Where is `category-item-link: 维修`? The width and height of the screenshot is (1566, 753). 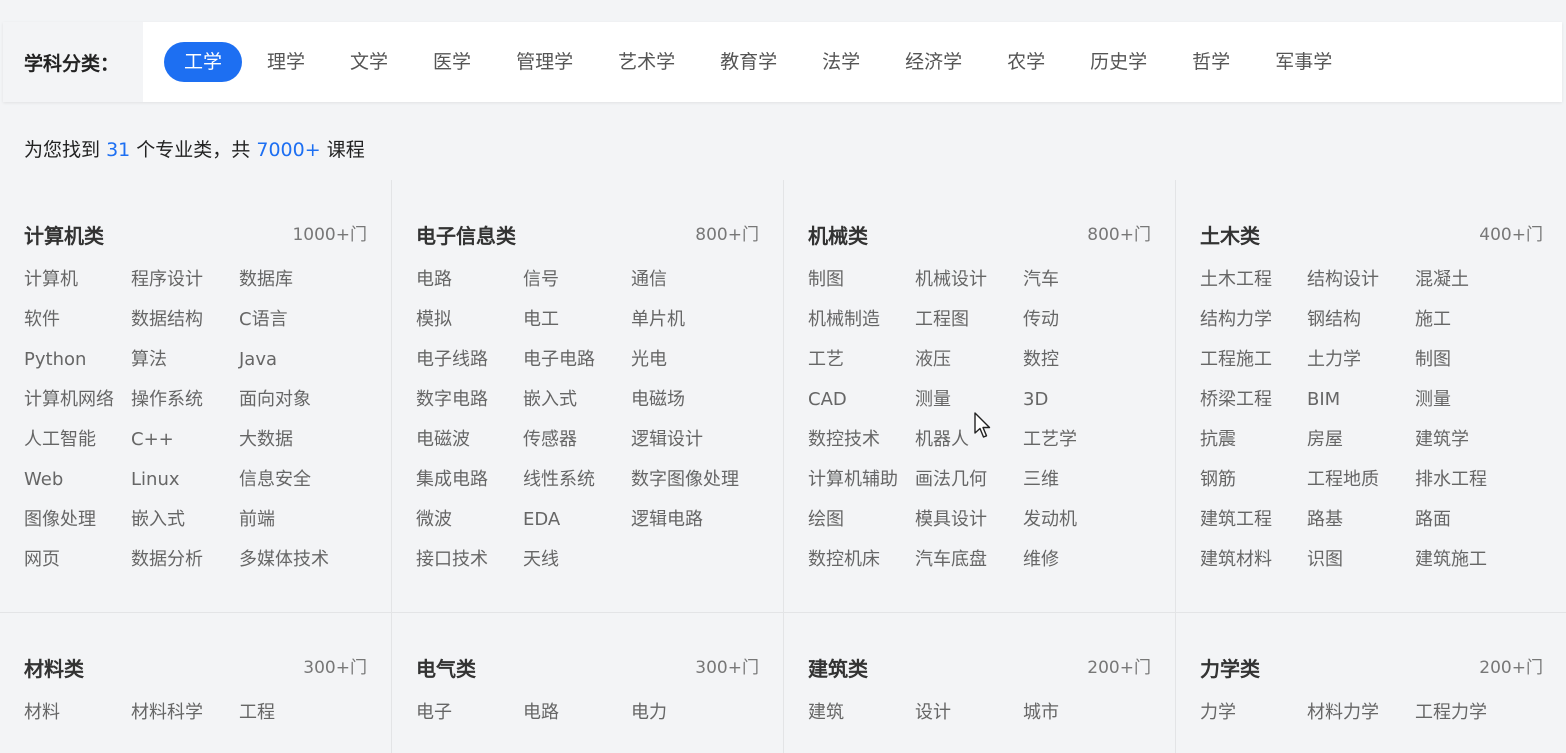 category-item-link: 维修 is located at coordinates (1085, 566).